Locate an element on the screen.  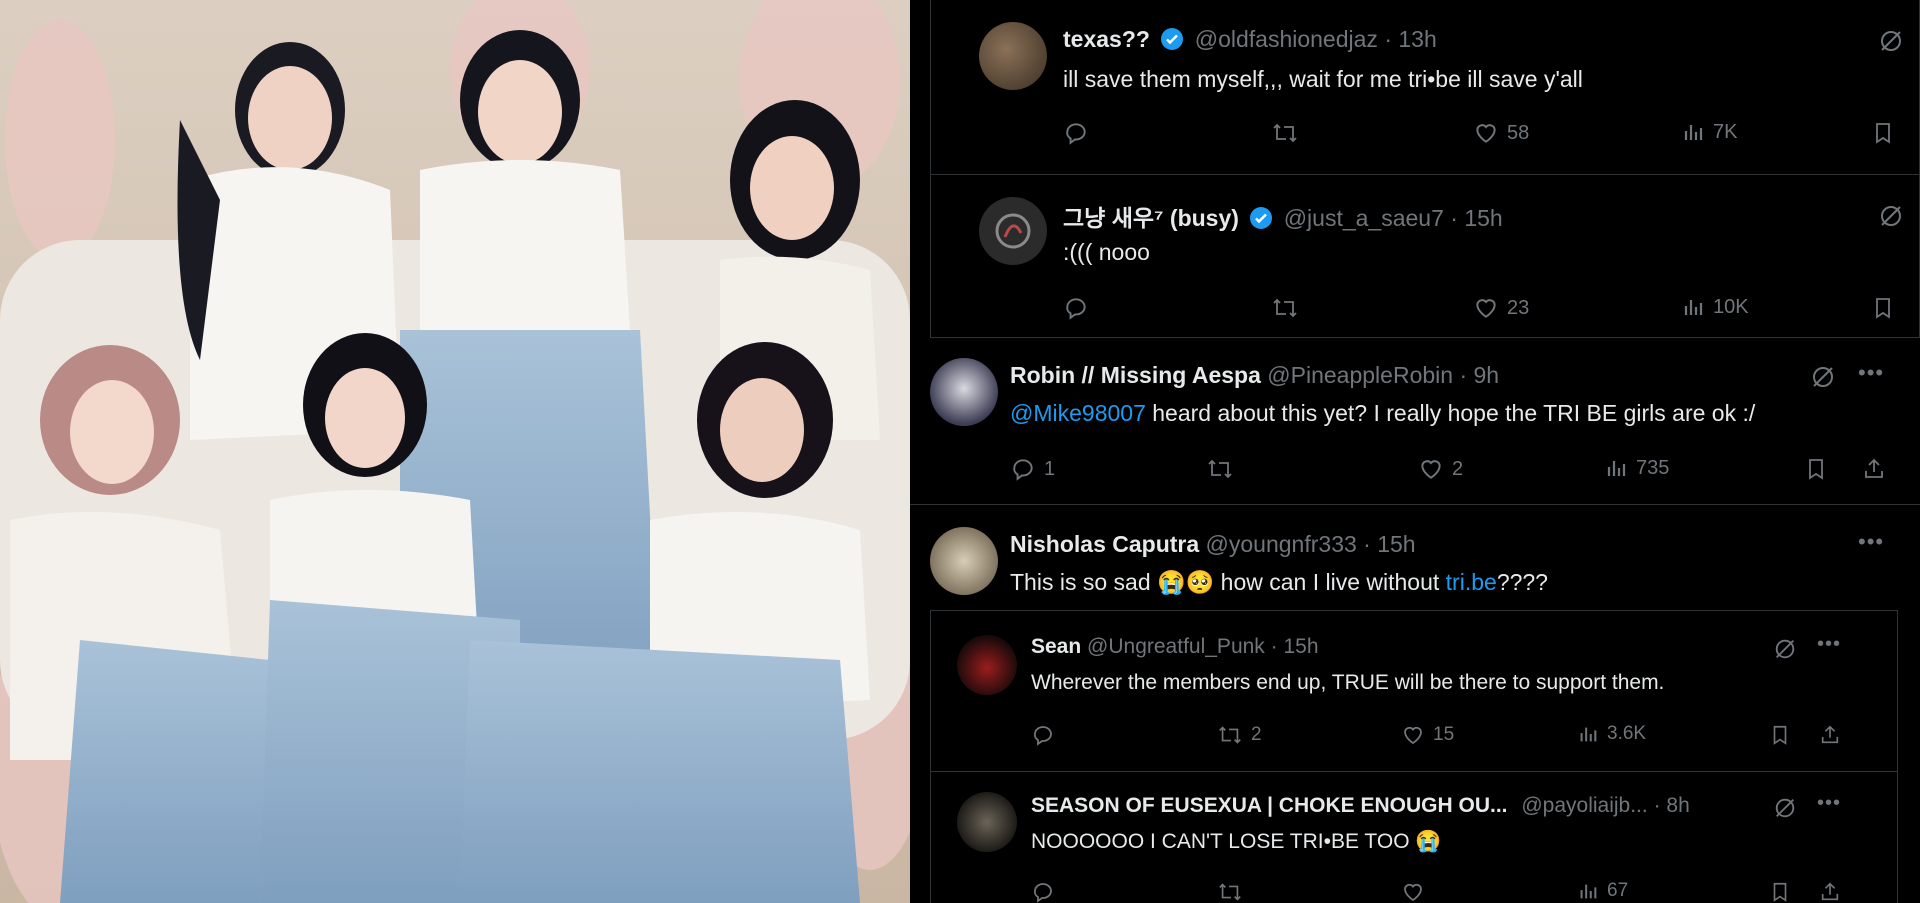
action-bar: 2 15 3.6K is located at coordinates (1414, 738).